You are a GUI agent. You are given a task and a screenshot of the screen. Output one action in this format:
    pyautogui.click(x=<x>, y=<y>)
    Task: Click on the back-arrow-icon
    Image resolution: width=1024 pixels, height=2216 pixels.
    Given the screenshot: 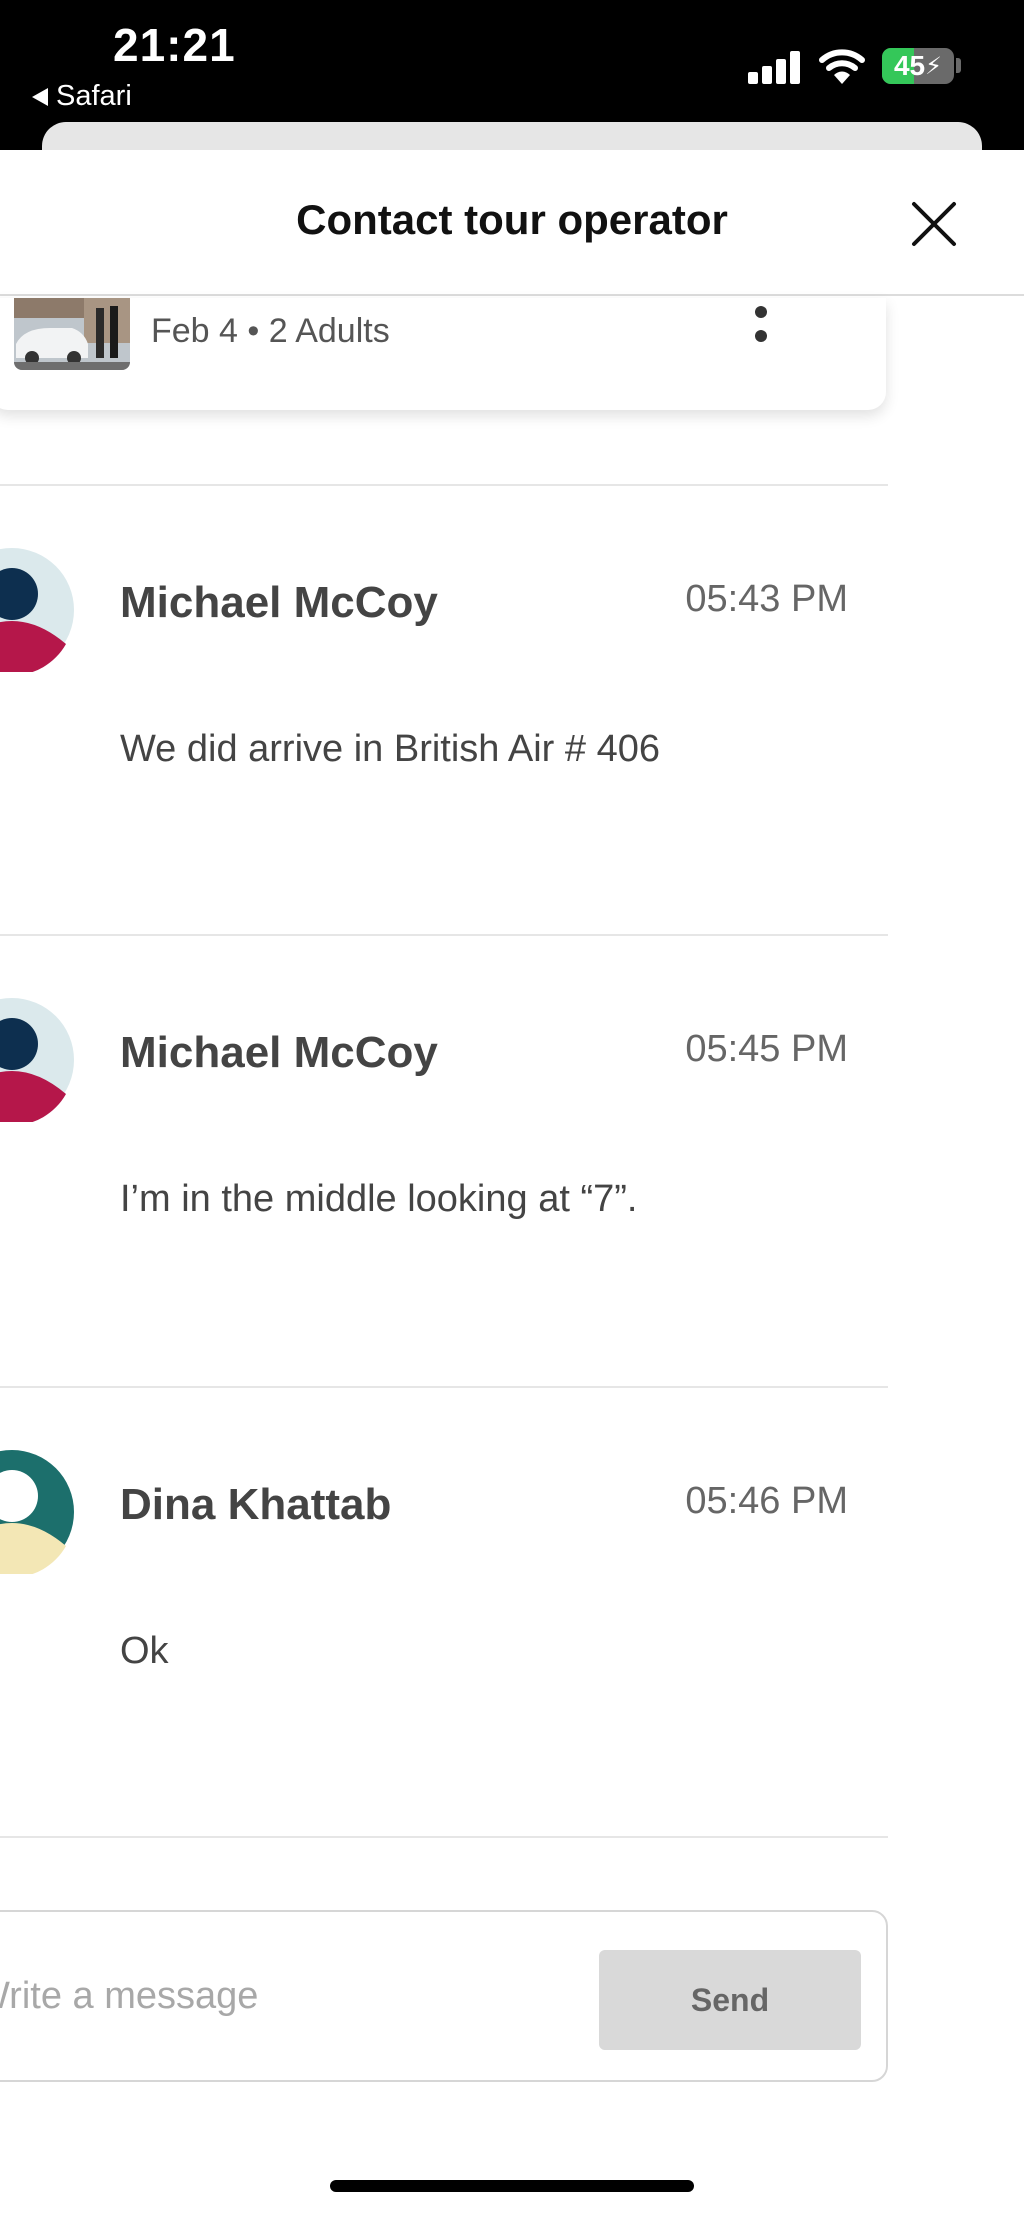 What is the action you would take?
    pyautogui.click(x=40, y=96)
    